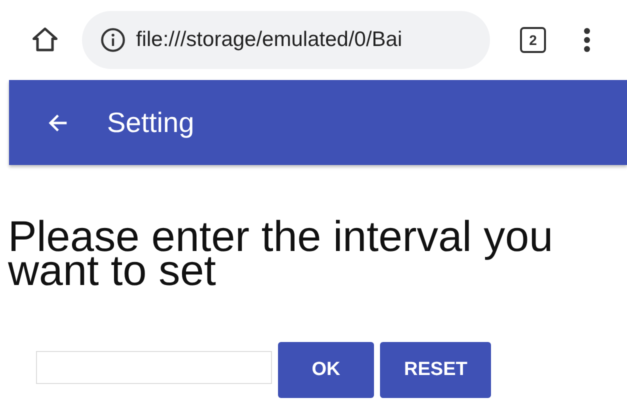  What do you see at coordinates (326, 370) in the screenshot?
I see `action-button: OK` at bounding box center [326, 370].